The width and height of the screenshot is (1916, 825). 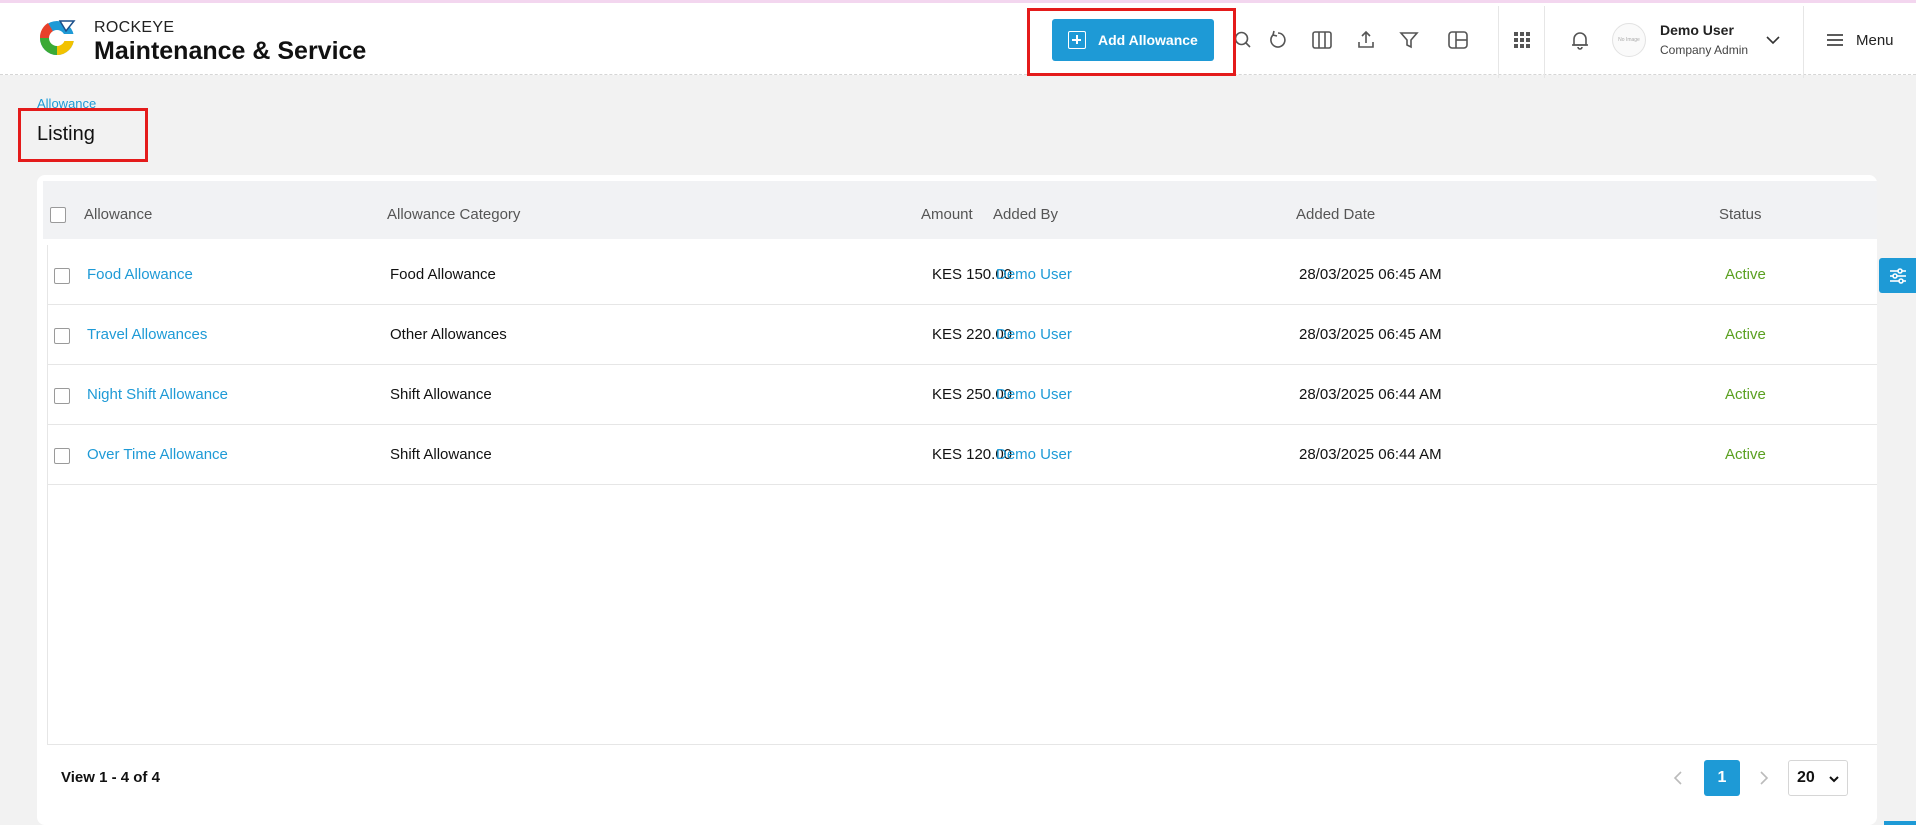 What do you see at coordinates (1875, 40) in the screenshot?
I see `menu-label: Menu` at bounding box center [1875, 40].